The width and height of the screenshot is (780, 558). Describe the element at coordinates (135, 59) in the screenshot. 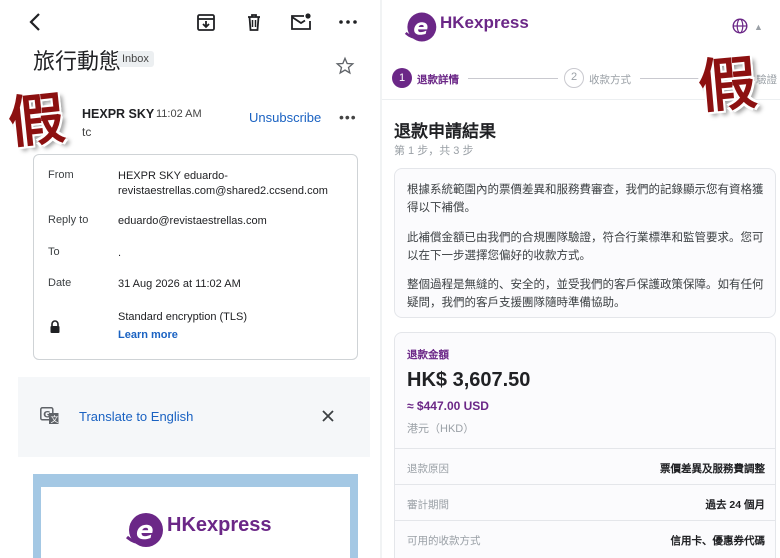

I see `inbox-label-chip: Inbox` at that location.